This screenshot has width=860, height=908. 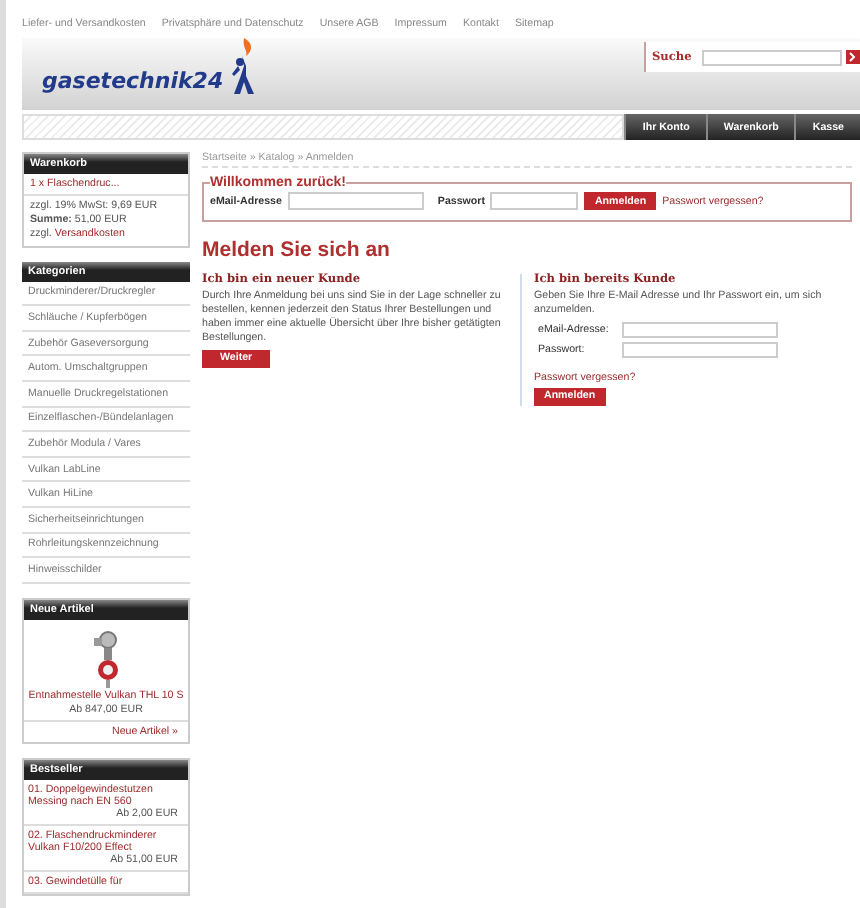 What do you see at coordinates (852, 57) in the screenshot?
I see `search-button` at bounding box center [852, 57].